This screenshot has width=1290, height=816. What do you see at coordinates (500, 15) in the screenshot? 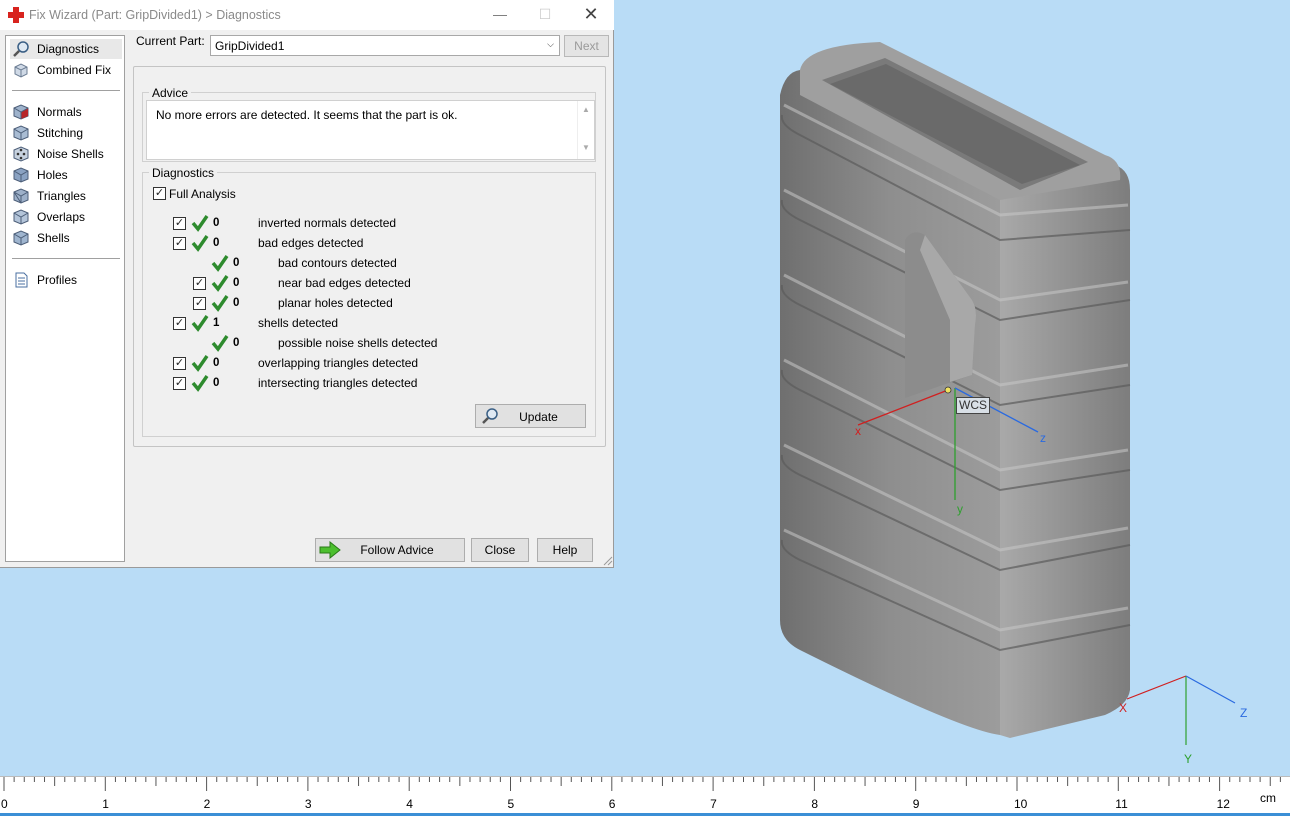
I see `minimize-button: —` at bounding box center [500, 15].